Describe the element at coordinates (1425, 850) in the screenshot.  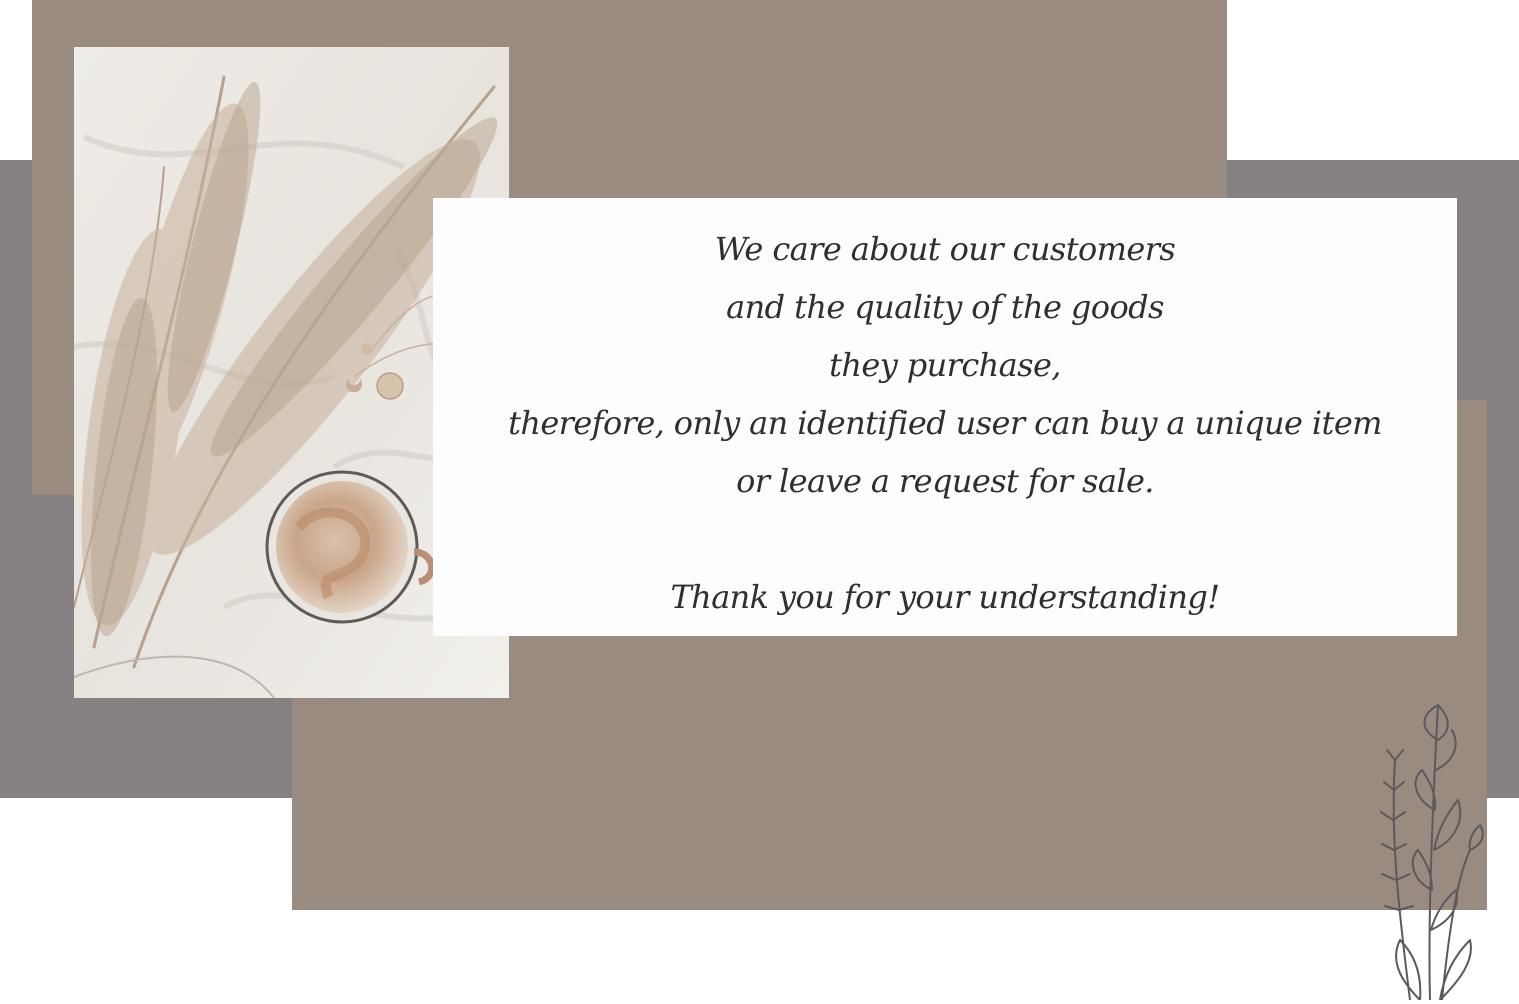
I see `wildflower-sprig-icon` at that location.